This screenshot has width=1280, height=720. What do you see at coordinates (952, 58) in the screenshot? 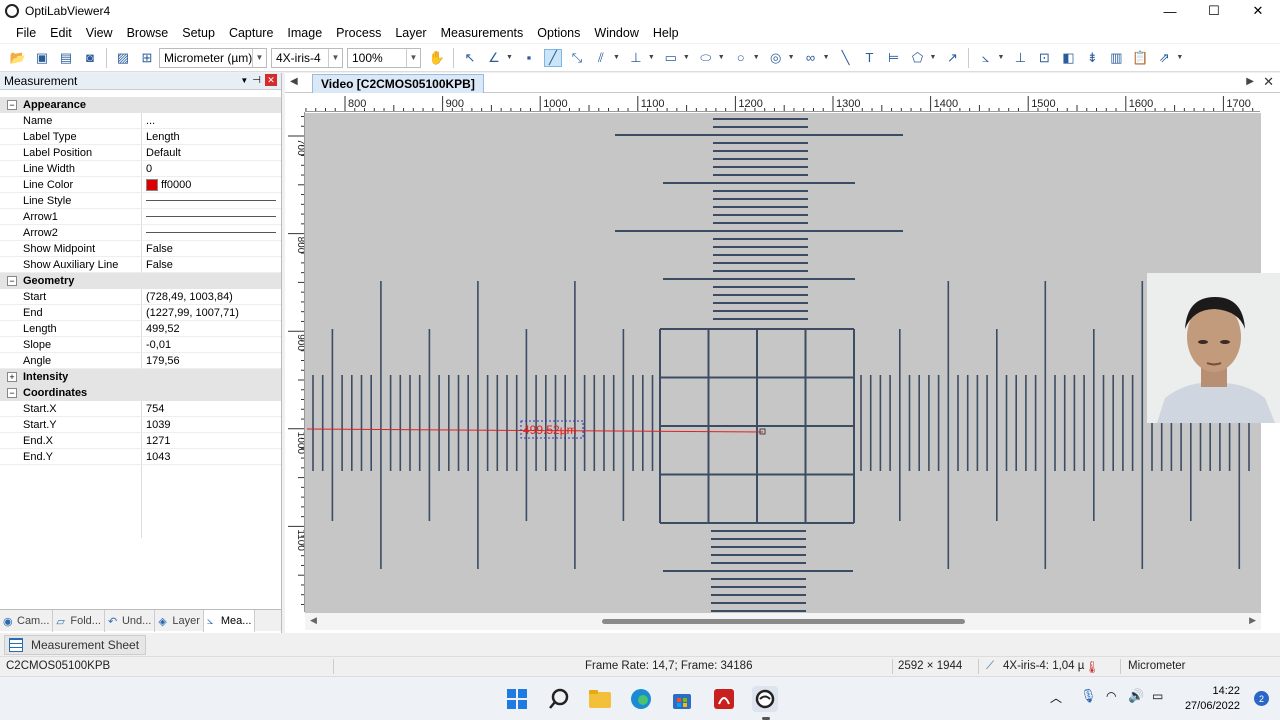
I see `arrow-tool-icon: ↗` at bounding box center [952, 58].